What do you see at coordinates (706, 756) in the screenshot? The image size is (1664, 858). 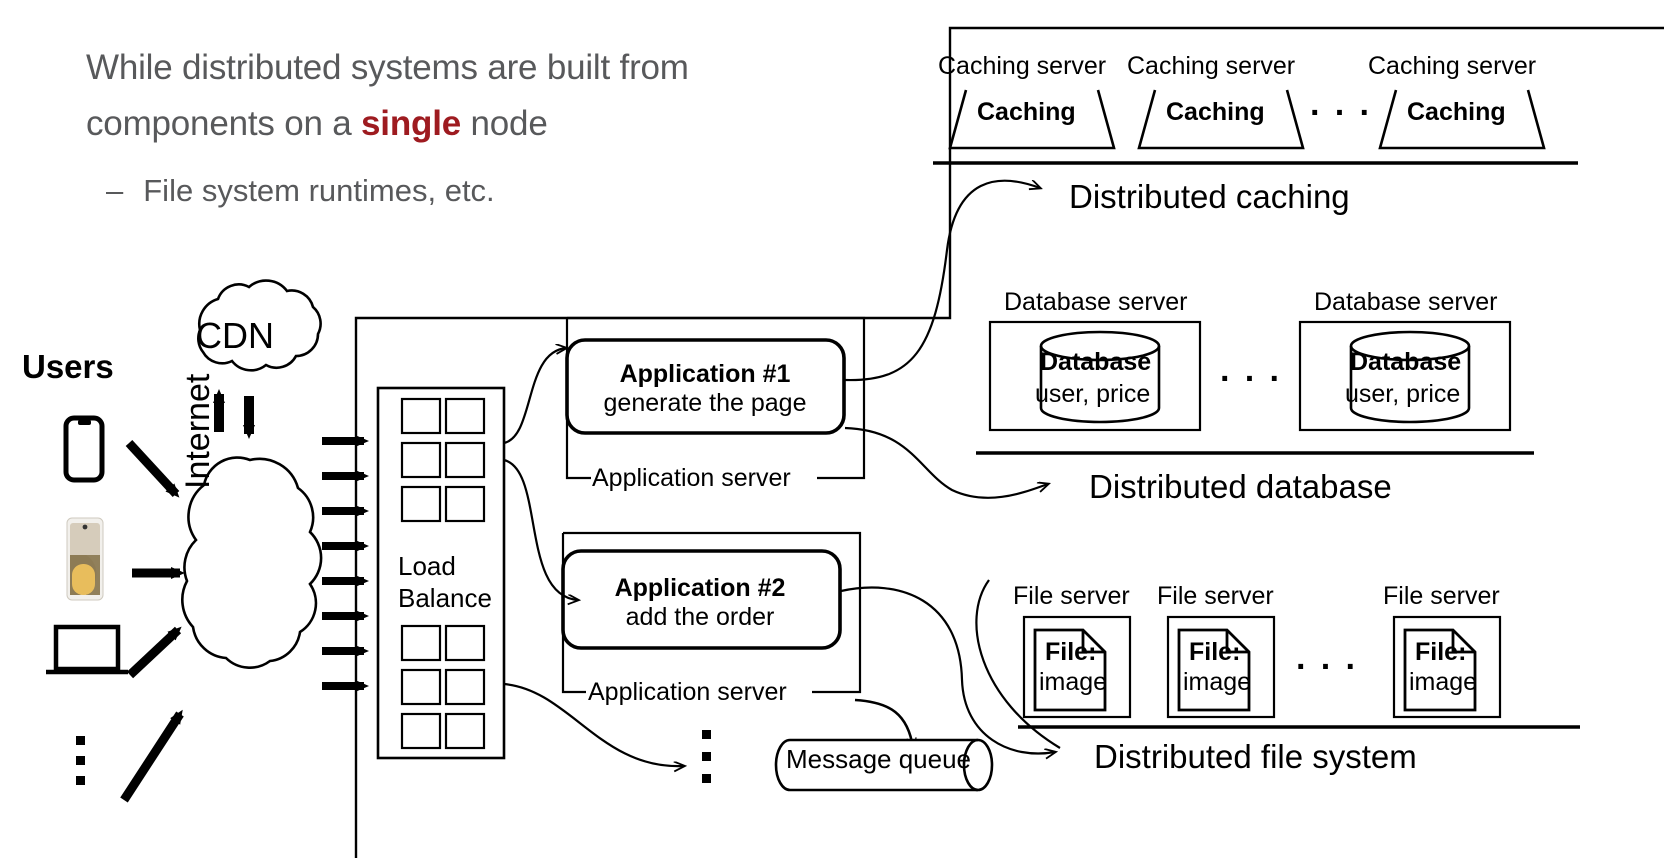 I see `more-applications-ellipsis` at bounding box center [706, 756].